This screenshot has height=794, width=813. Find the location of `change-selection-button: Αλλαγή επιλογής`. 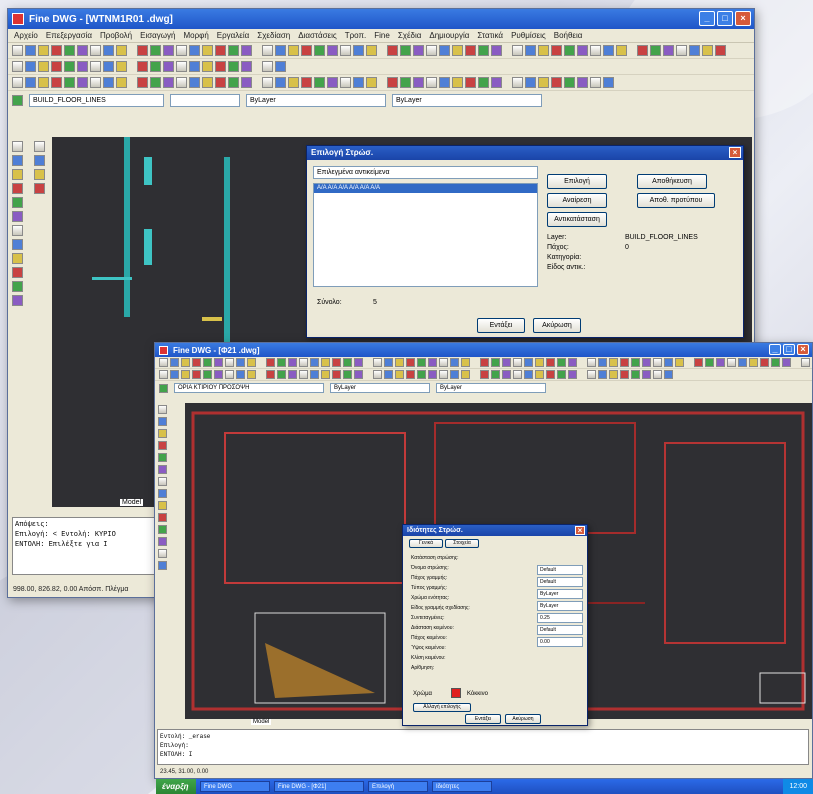

change-selection-button: Αλλαγή επιλογής is located at coordinates (442, 707).